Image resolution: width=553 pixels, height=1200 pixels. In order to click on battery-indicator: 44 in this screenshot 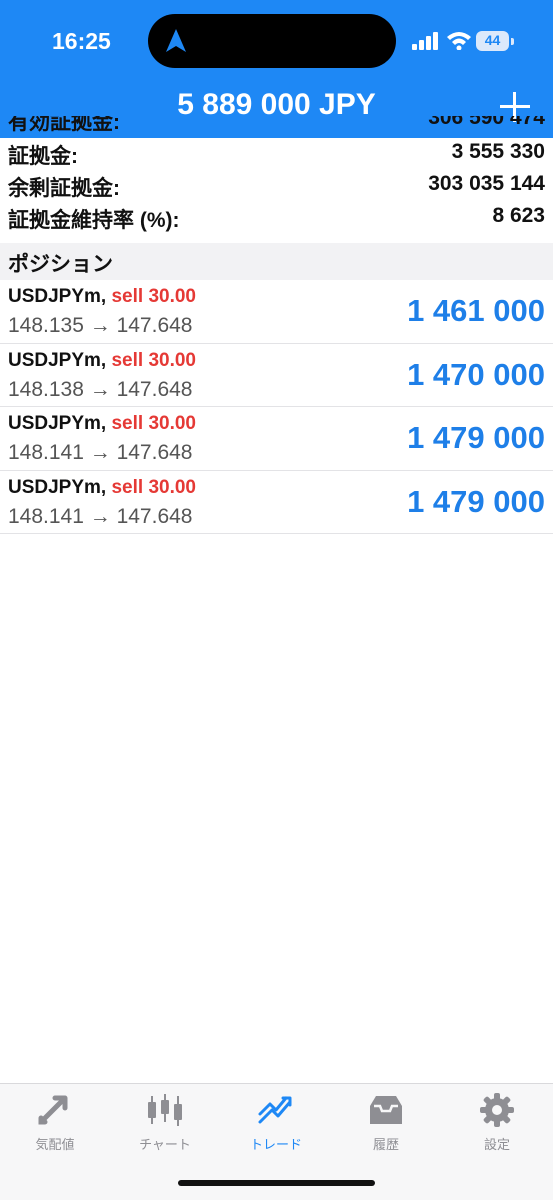, I will do `click(495, 41)`.